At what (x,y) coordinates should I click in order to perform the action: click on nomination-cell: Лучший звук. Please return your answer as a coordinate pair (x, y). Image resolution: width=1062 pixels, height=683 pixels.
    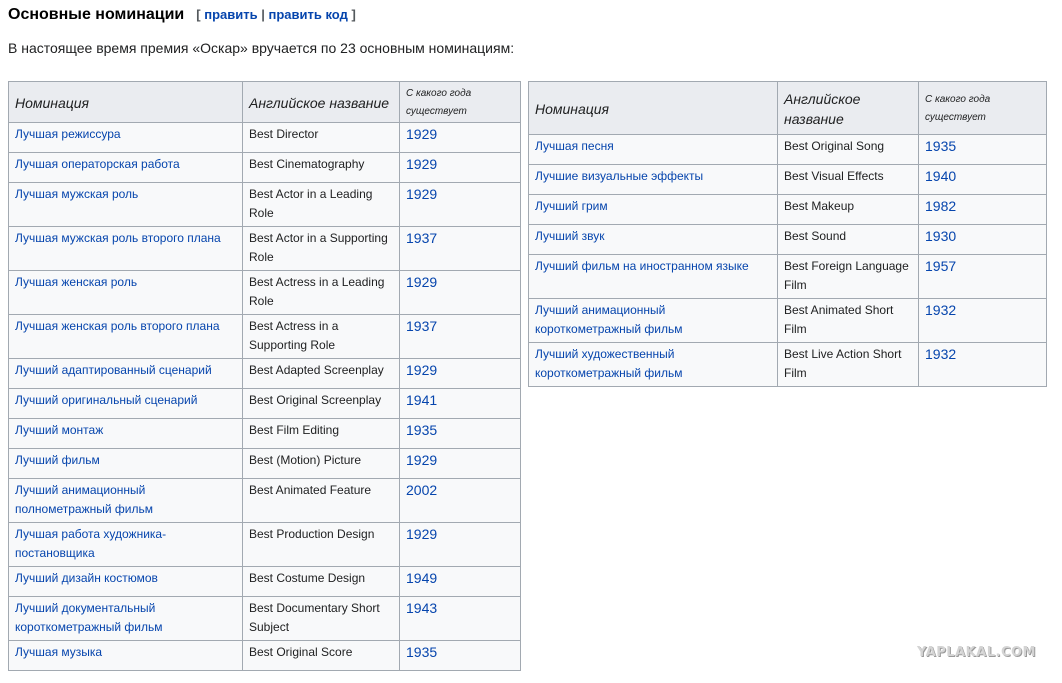
    Looking at the image, I should click on (653, 239).